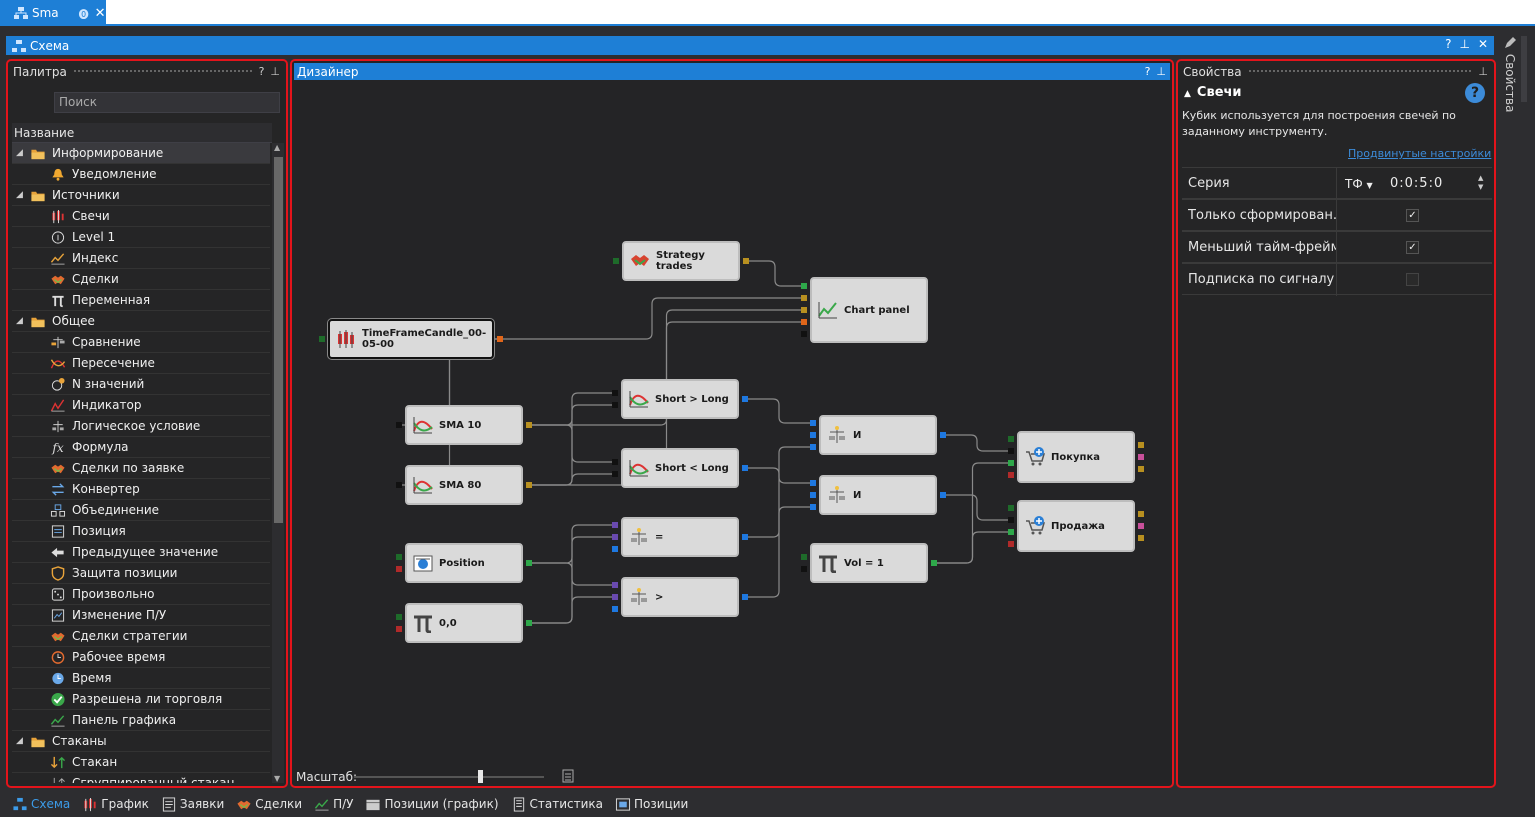  I want to click on document-tab: Sma ⓿ ✕, so click(53, 13).